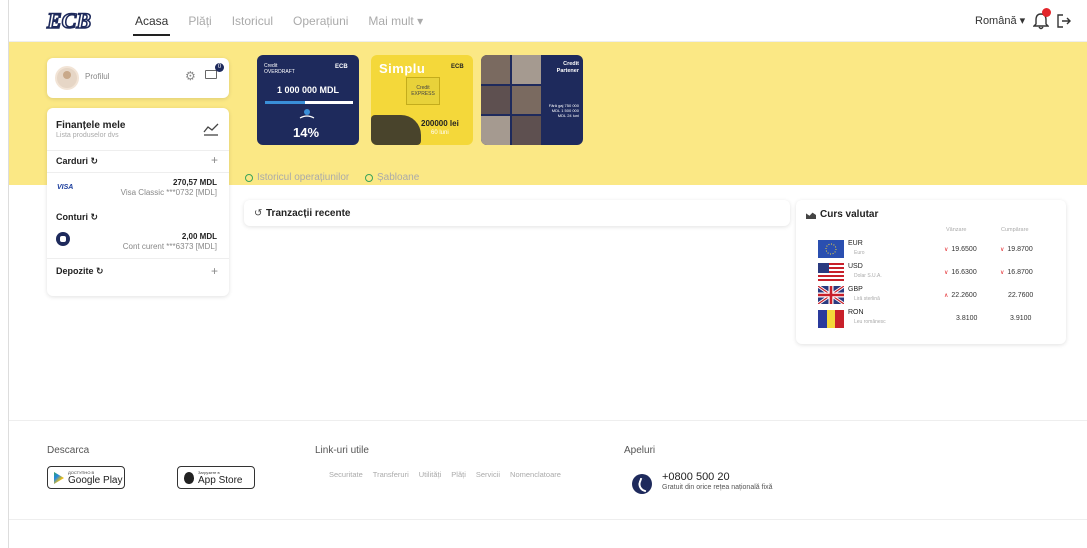 This screenshot has width=1087, height=548. I want to click on accounts-section-label: Conturi ↻, so click(77, 217).